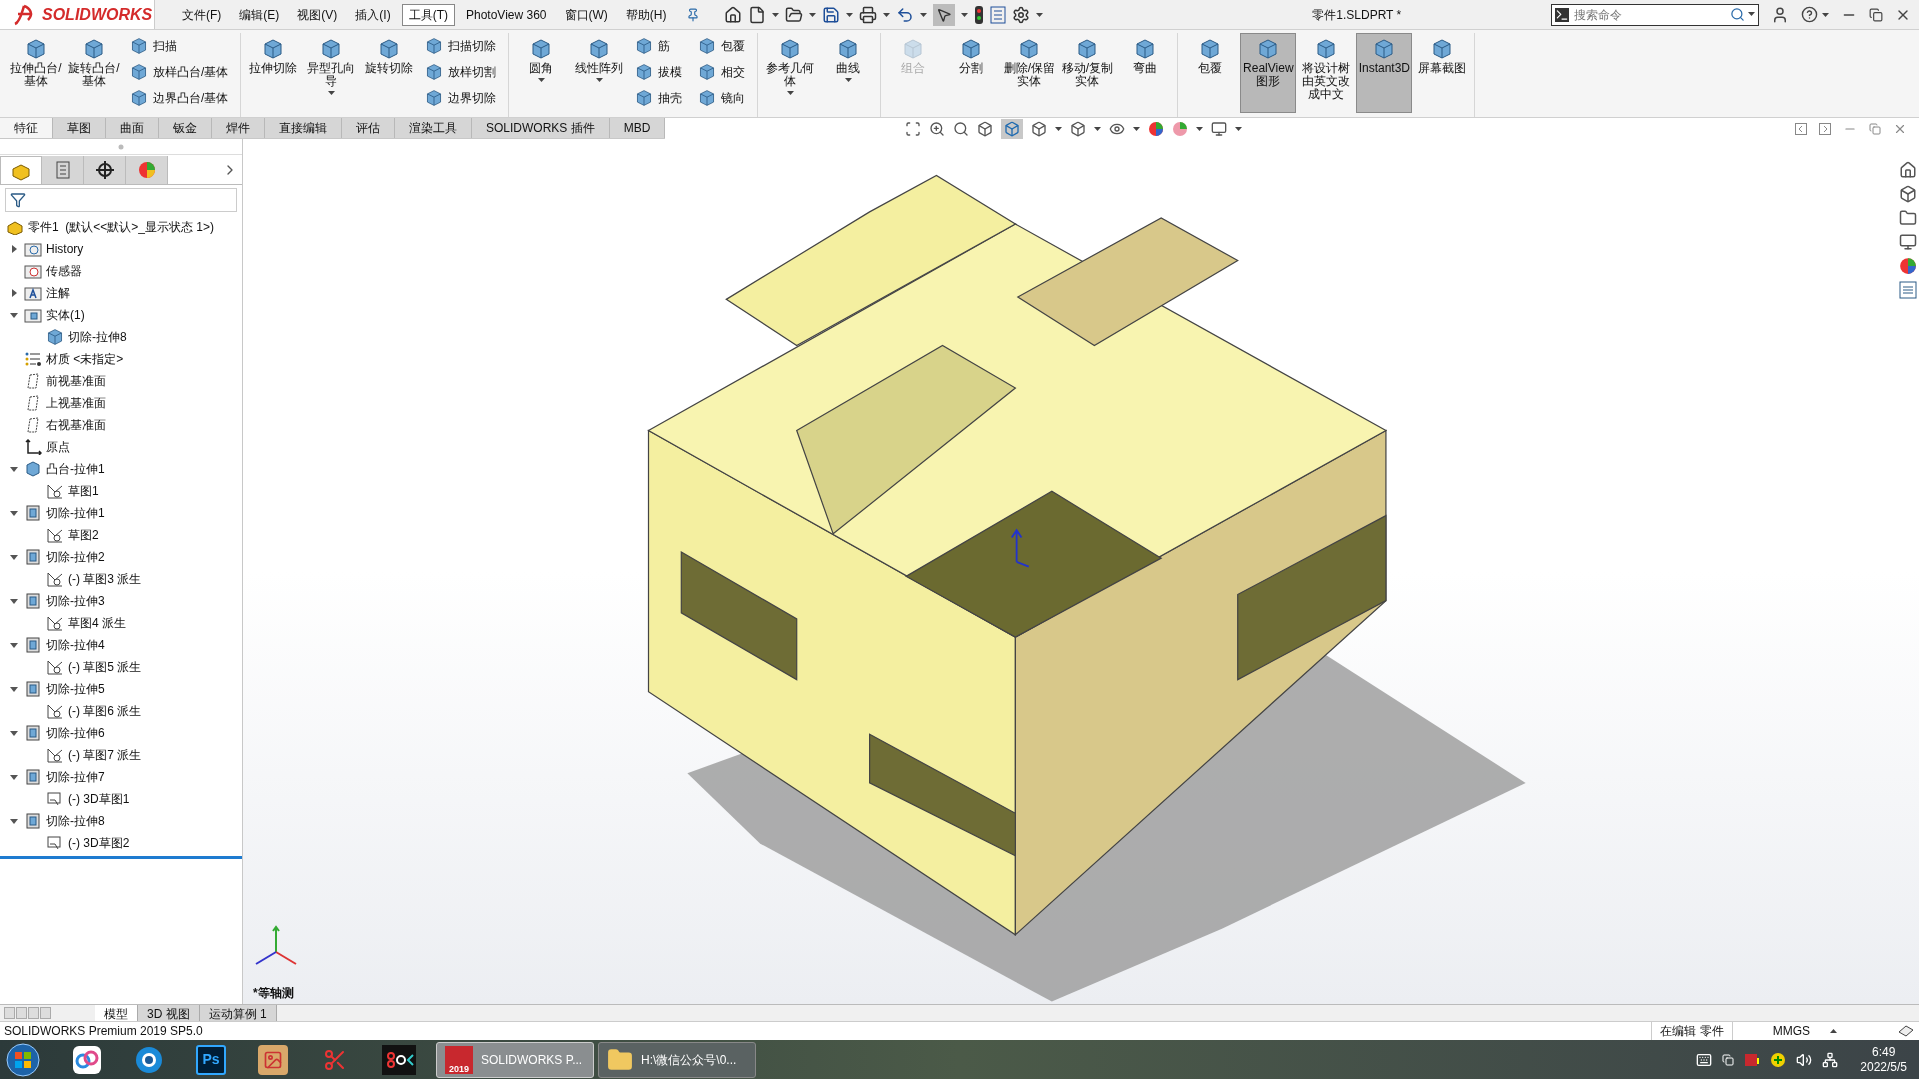 The image size is (1919, 1079). What do you see at coordinates (75, 689) in the screenshot?
I see `tree-item: 切除-拉伸5` at bounding box center [75, 689].